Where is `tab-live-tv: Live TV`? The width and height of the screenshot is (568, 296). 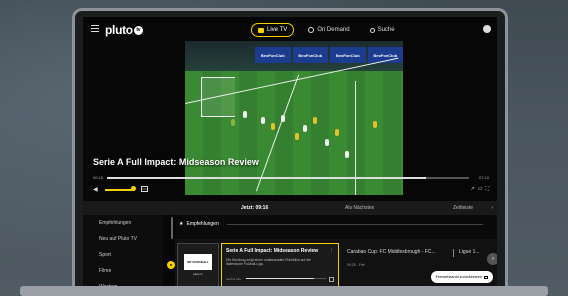 tab-live-tv: Live TV is located at coordinates (273, 30).